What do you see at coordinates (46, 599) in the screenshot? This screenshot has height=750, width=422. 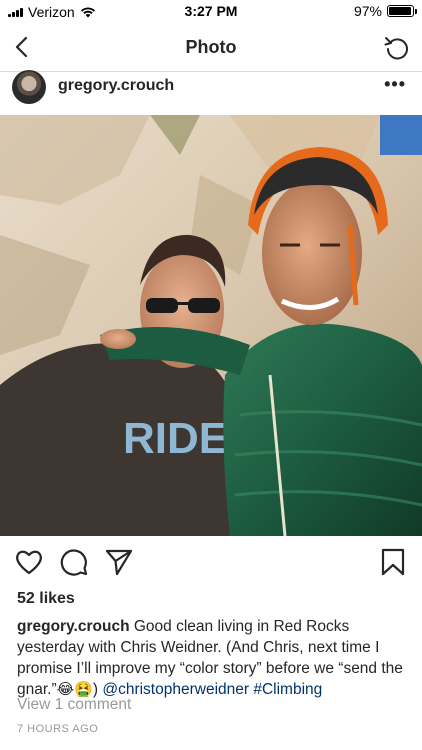 I see `likes-count: 52 likes` at bounding box center [46, 599].